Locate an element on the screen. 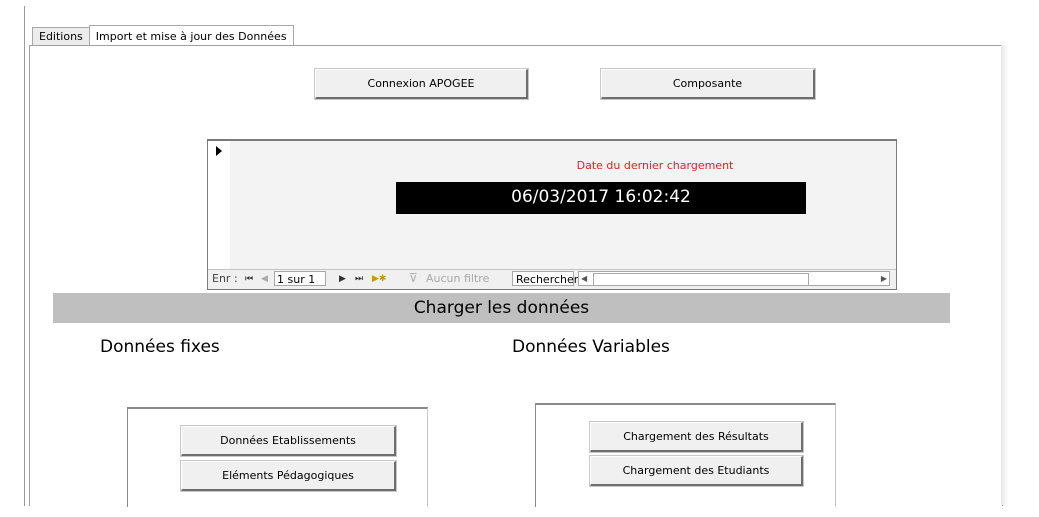 The width and height of the screenshot is (1039, 517). first-record-icon: ⏮ is located at coordinates (249, 279).